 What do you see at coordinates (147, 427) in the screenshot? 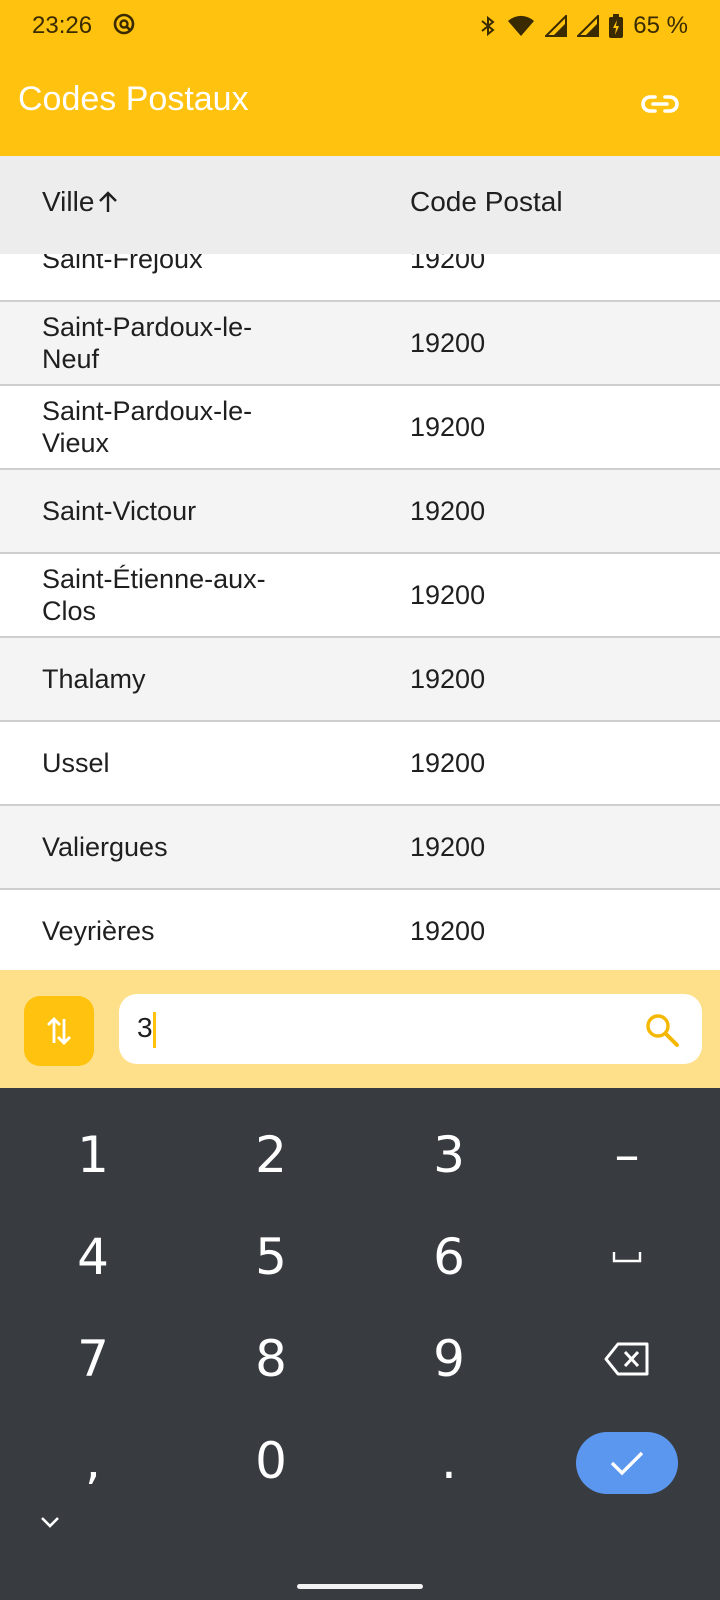
I see `city-cell: Saint-Pardoux-le-Vieux` at bounding box center [147, 427].